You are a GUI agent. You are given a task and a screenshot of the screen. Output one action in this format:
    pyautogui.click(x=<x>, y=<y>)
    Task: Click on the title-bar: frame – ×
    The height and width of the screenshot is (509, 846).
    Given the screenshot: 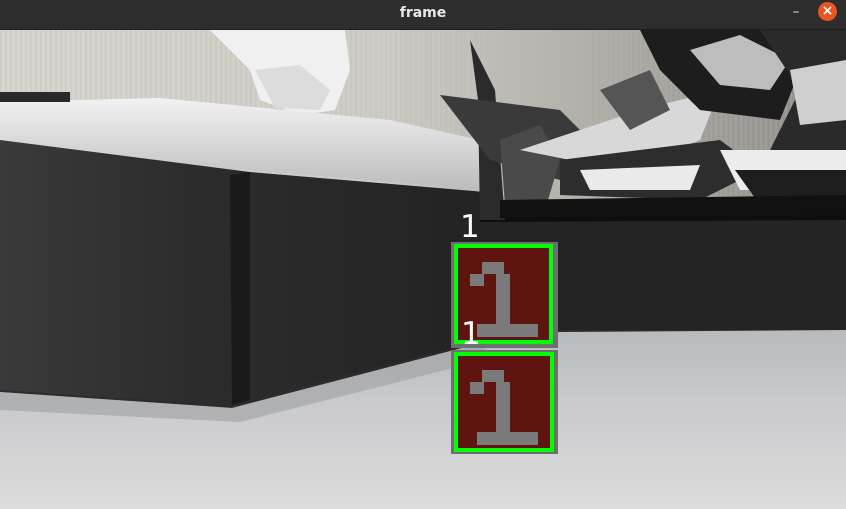 What is the action you would take?
    pyautogui.click(x=423, y=15)
    